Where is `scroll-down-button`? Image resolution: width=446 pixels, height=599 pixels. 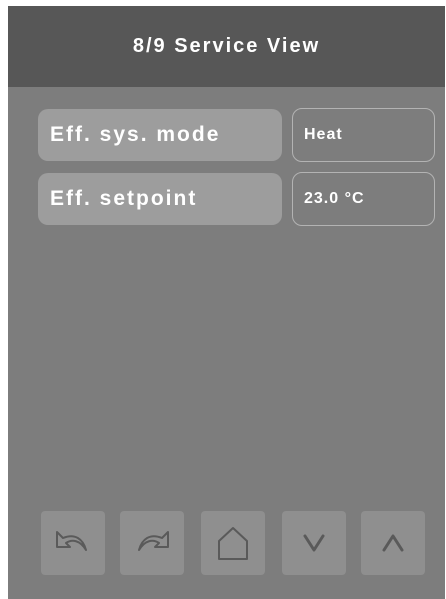 scroll-down-button is located at coordinates (314, 543).